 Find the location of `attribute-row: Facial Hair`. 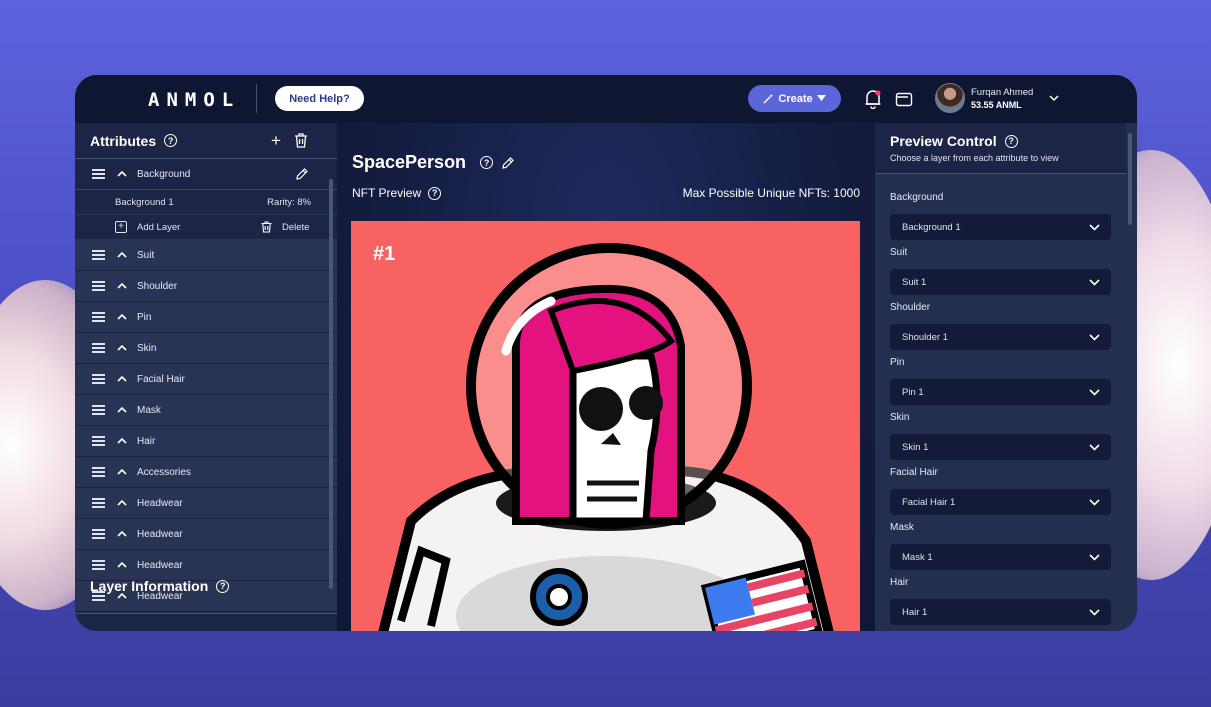

attribute-row: Facial Hair is located at coordinates (206, 379).